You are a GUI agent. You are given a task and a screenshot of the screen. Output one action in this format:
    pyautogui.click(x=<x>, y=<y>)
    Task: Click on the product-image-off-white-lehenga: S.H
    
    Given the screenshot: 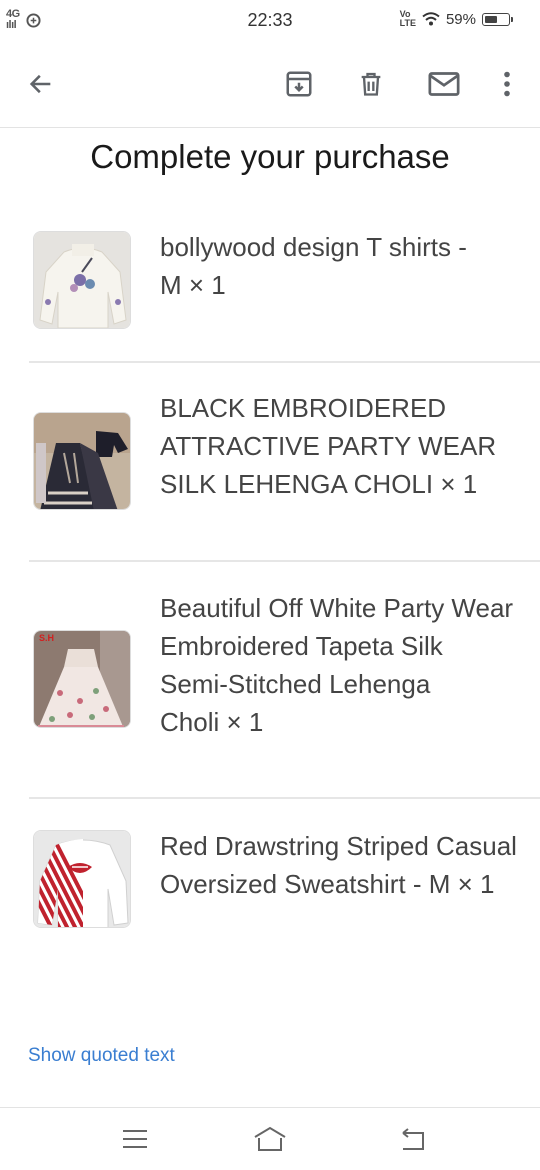 What is the action you would take?
    pyautogui.click(x=82, y=679)
    